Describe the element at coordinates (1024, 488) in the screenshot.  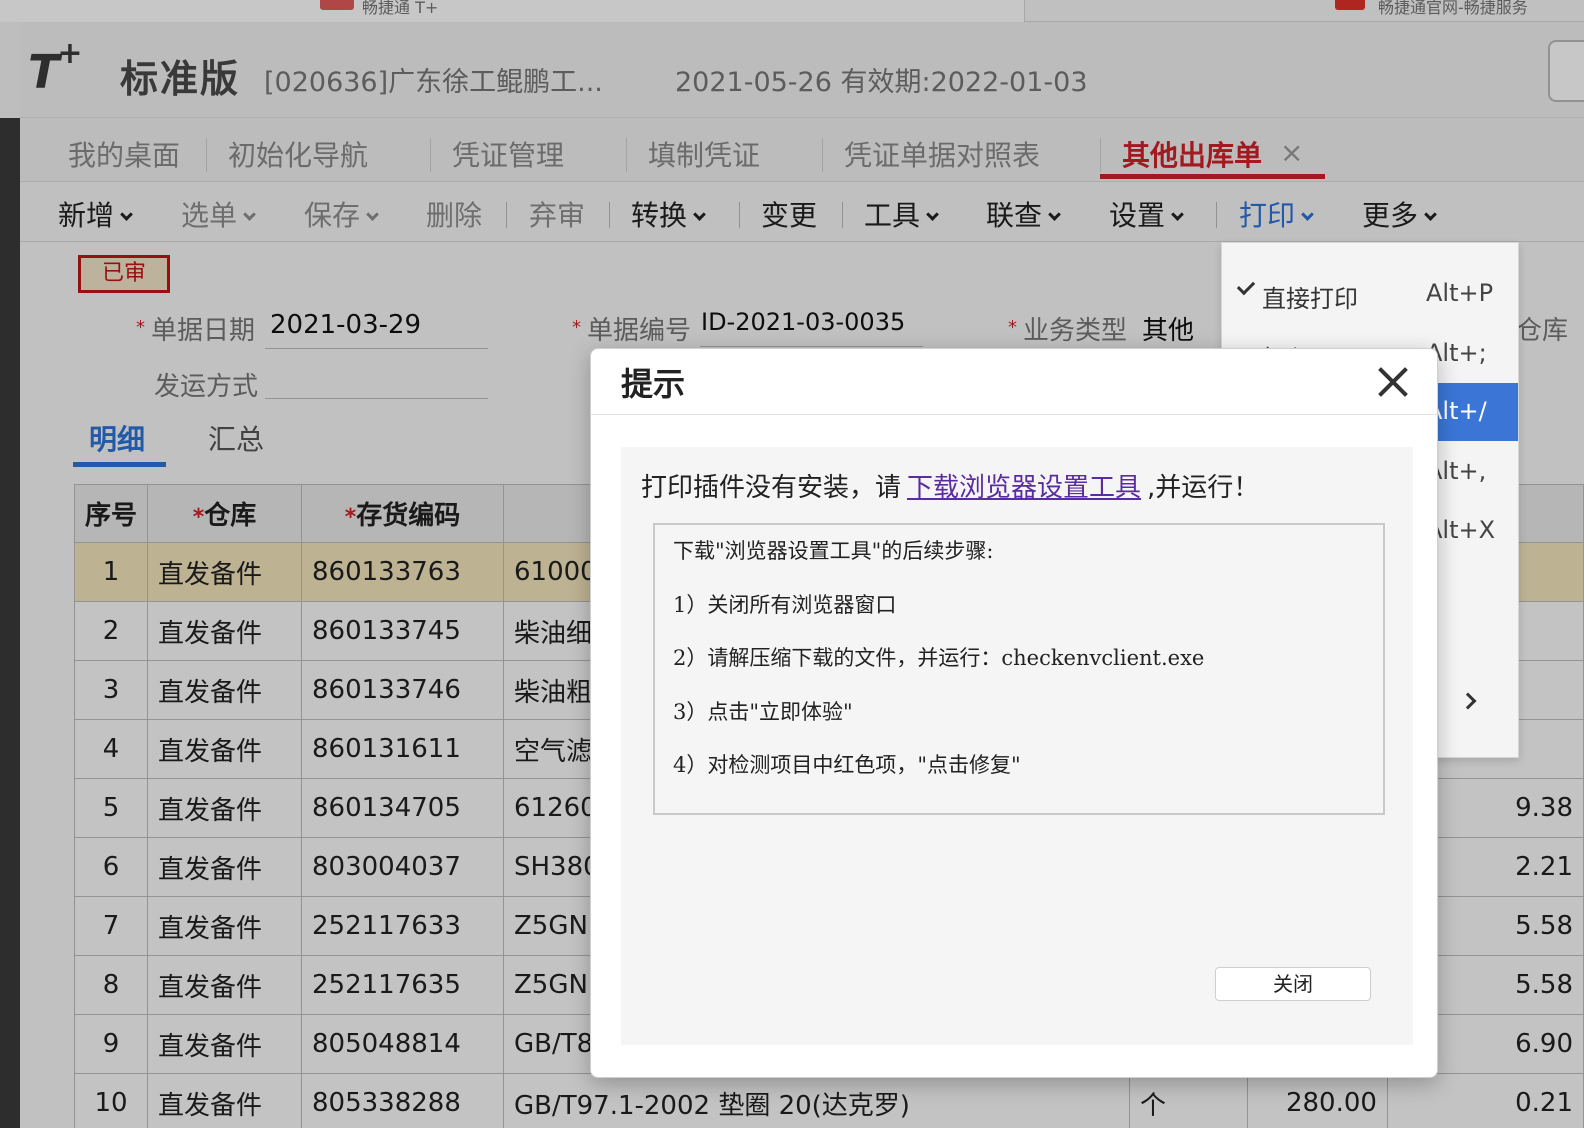
I see `download-tool-link: 下载浏览器设置工具` at that location.